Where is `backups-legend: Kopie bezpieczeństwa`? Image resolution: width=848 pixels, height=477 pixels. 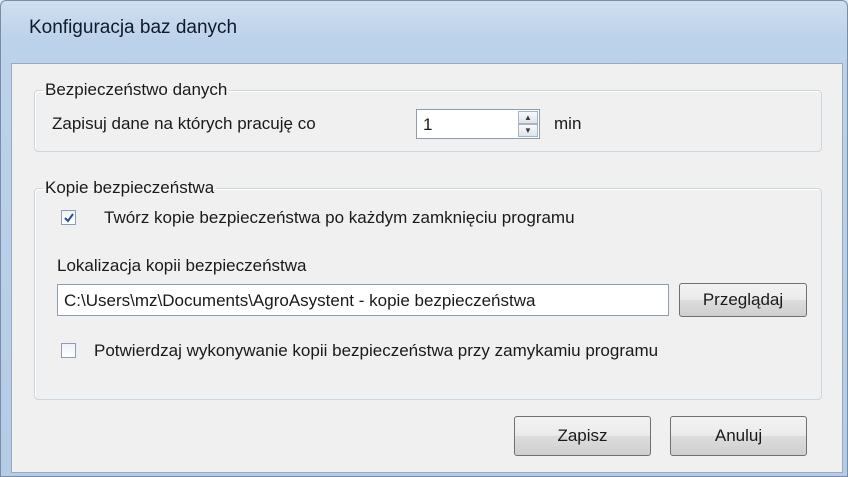
backups-legend: Kopie bezpieczeństwa is located at coordinates (130, 187).